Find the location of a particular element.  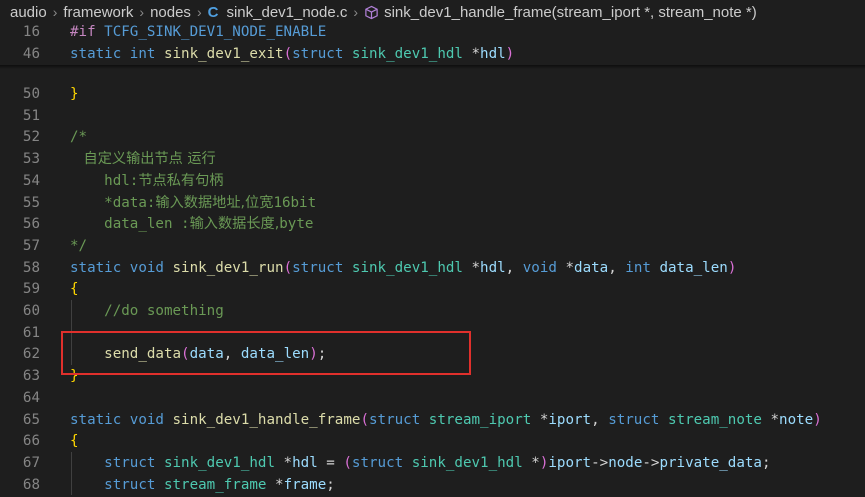

code-token: static is located at coordinates (96, 53).